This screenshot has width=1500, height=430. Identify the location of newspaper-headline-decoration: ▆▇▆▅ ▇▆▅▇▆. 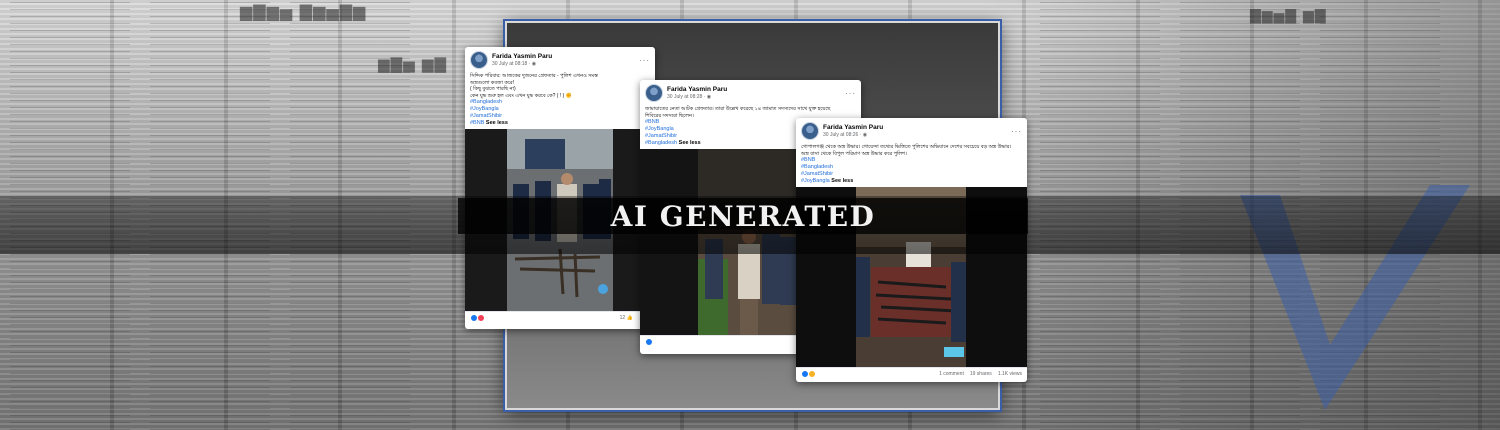
(303, 11).